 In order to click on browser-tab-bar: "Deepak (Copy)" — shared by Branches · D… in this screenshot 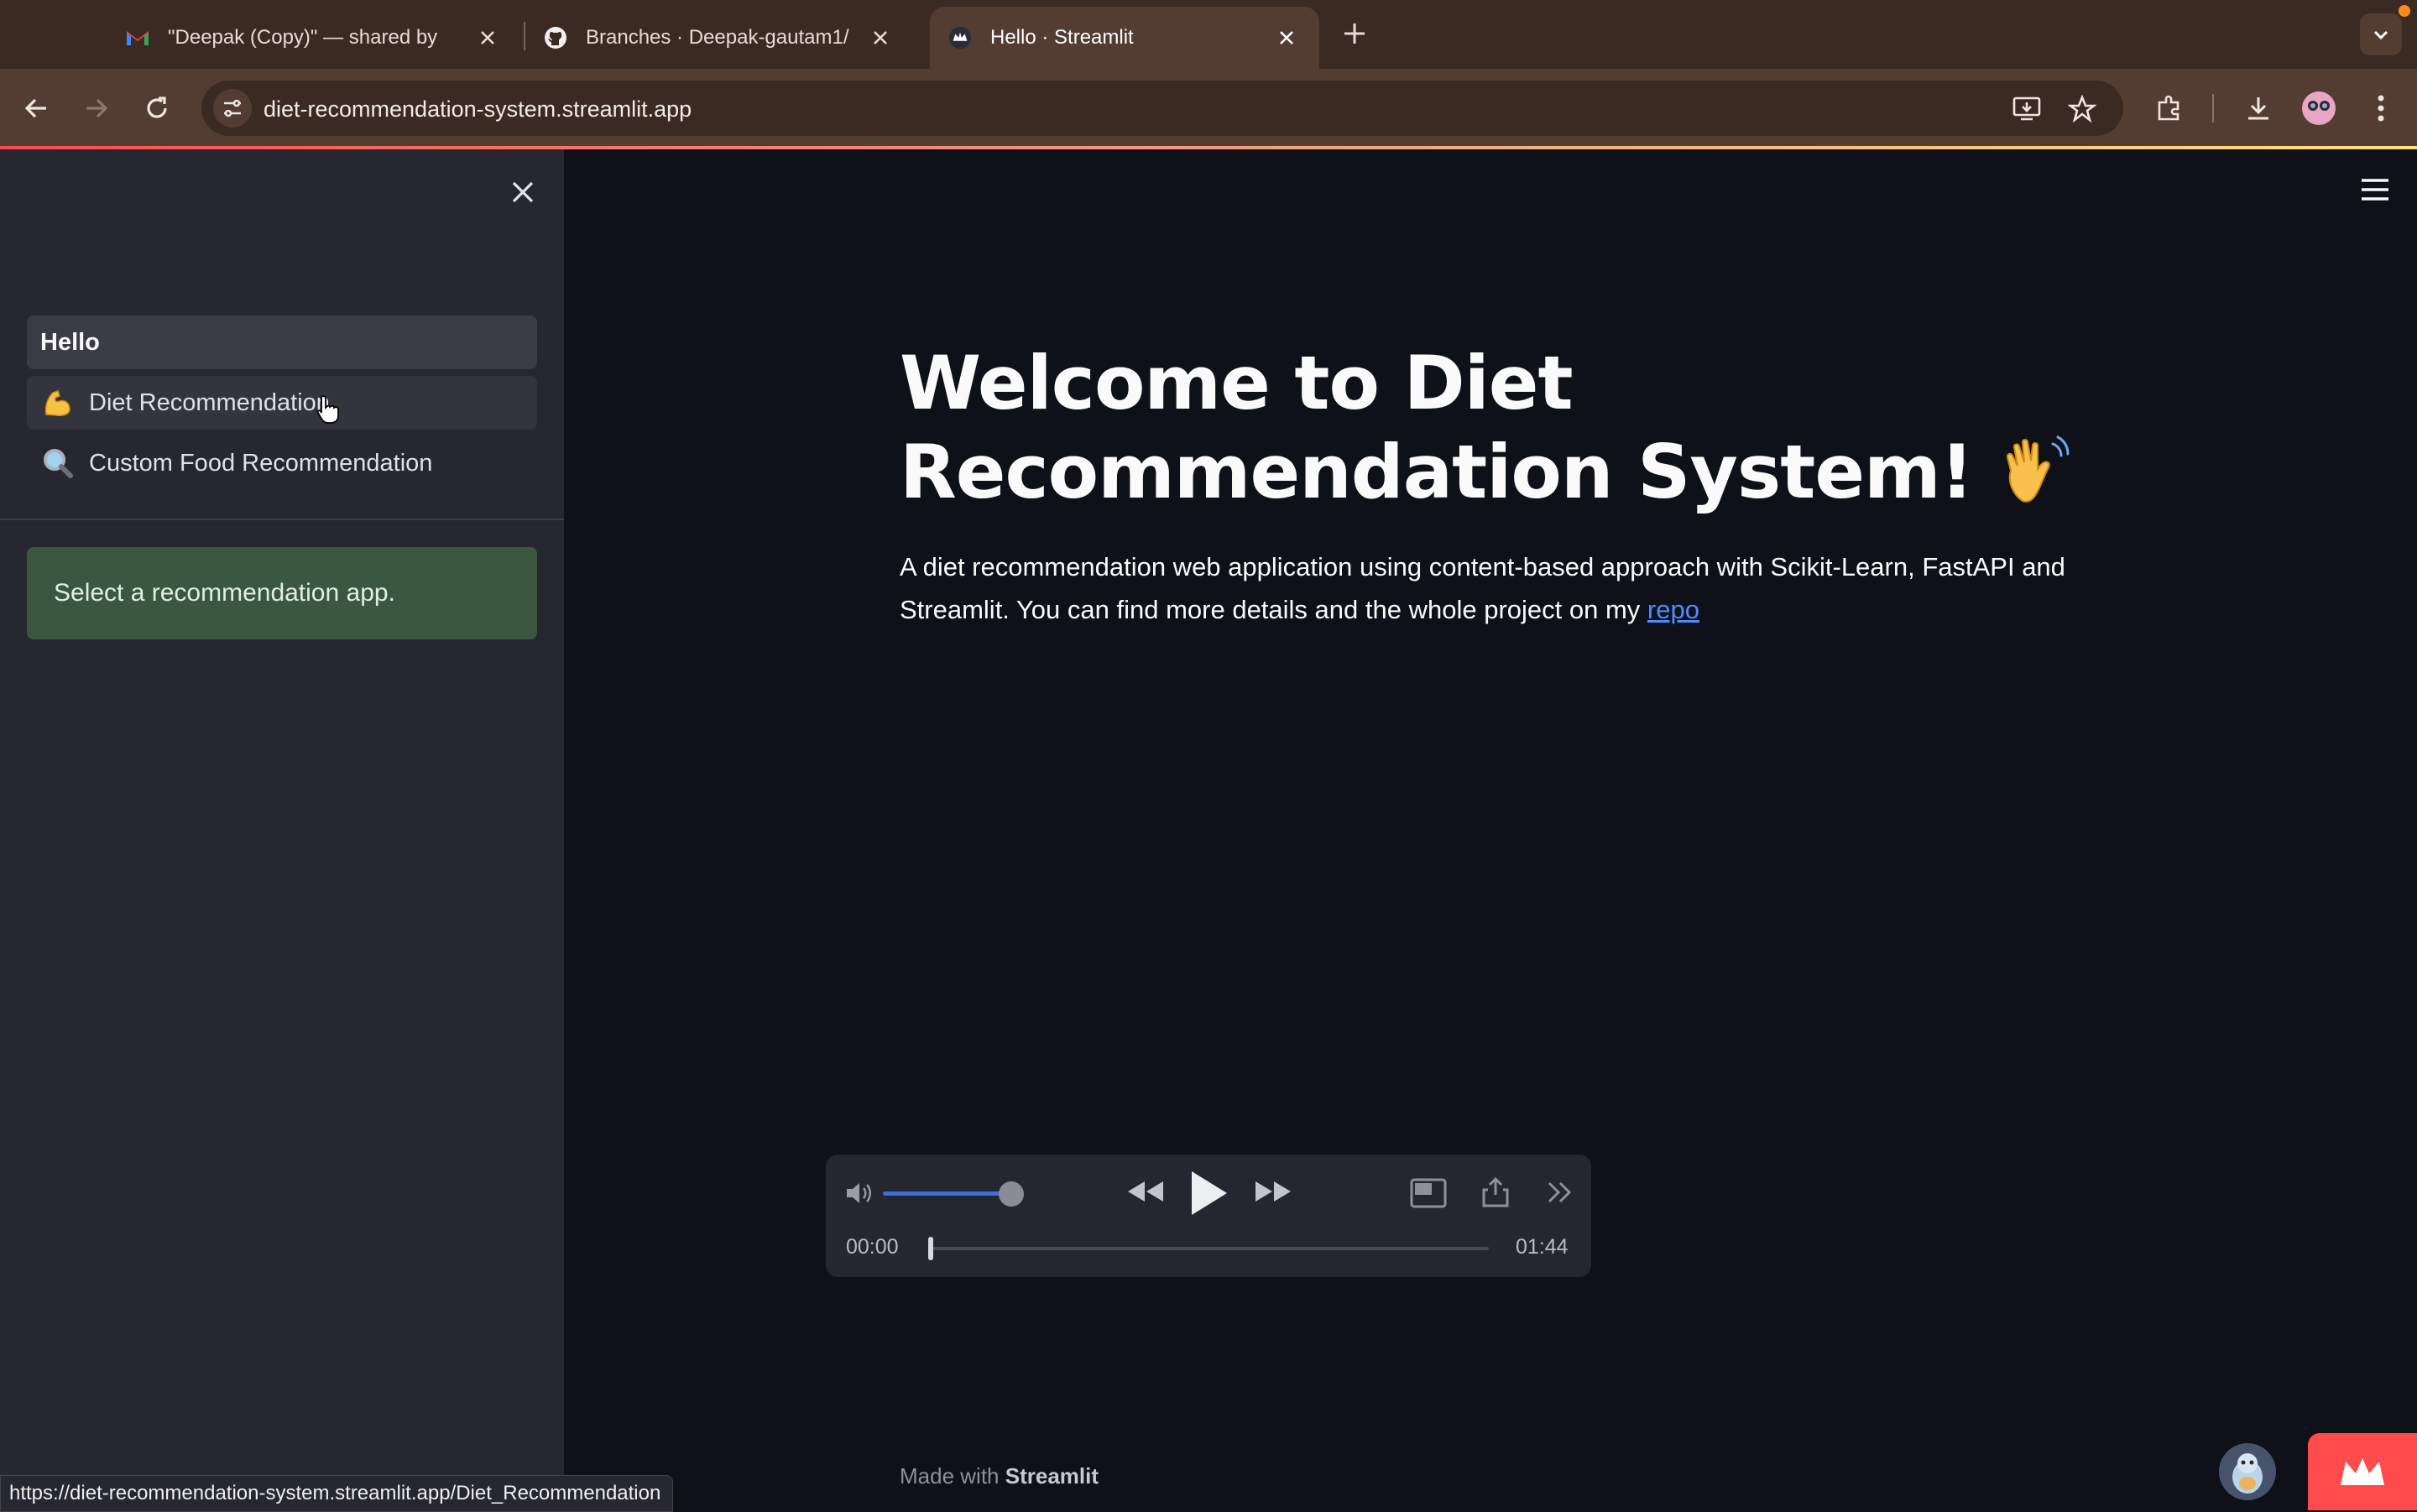, I will do `click(1208, 34)`.